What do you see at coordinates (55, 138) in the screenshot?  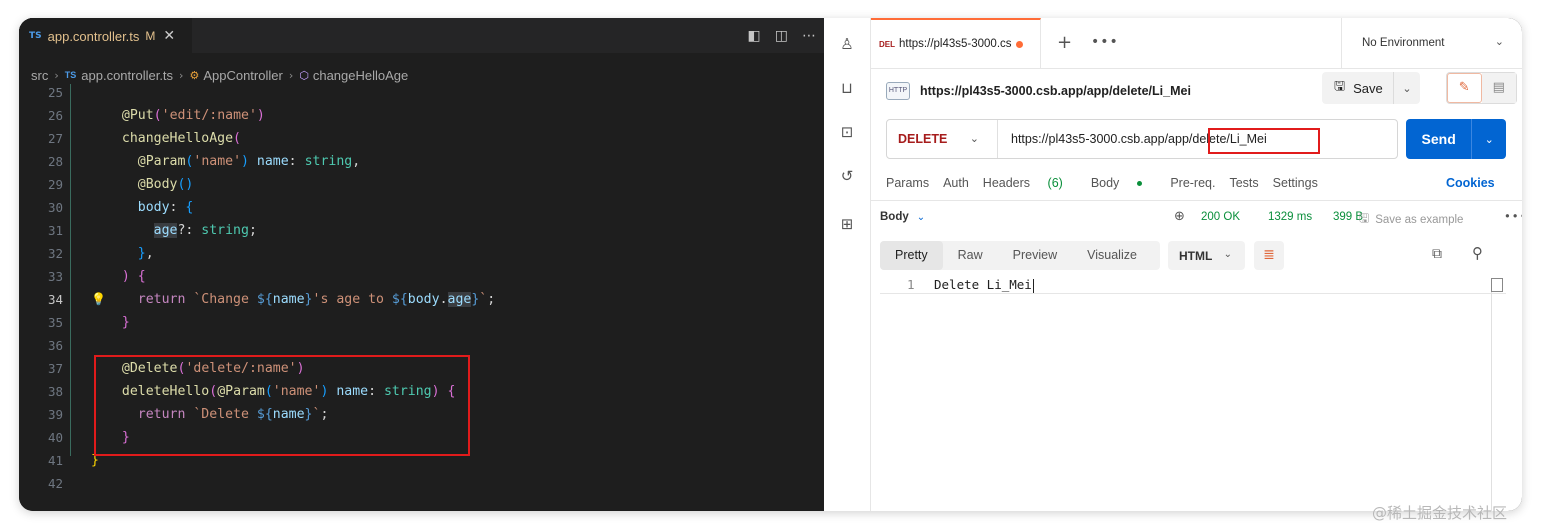 I see `line-number: 27` at bounding box center [55, 138].